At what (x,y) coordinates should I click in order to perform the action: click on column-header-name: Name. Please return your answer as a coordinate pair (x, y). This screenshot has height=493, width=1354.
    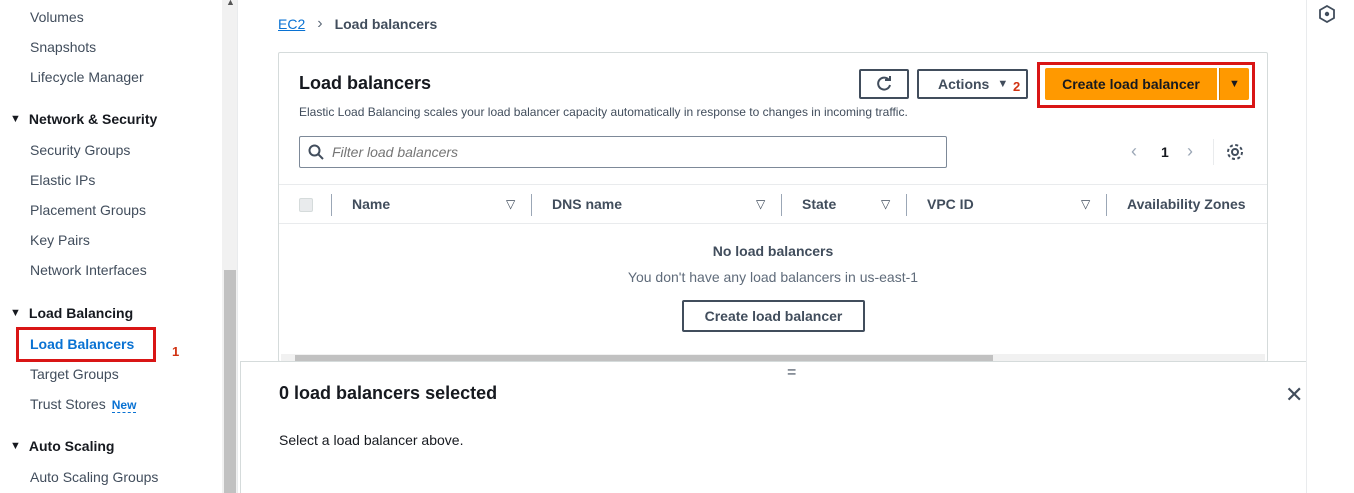
    Looking at the image, I should click on (371, 204).